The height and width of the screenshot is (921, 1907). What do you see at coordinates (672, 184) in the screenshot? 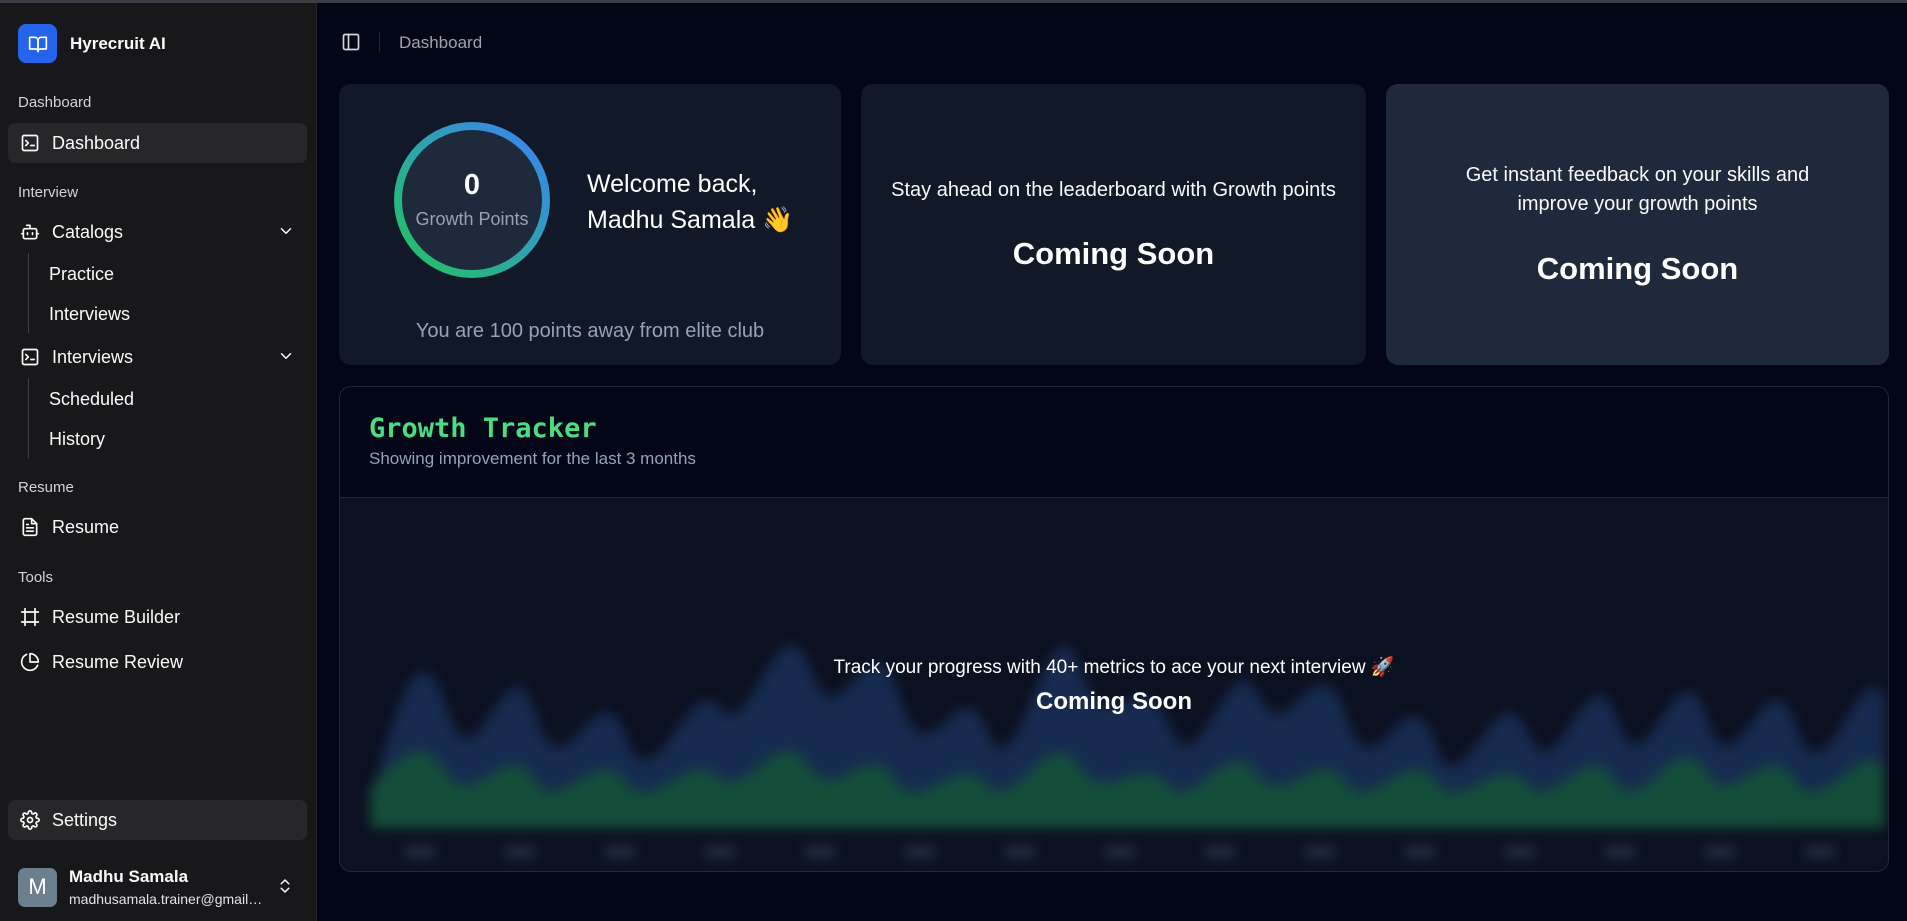
I see `welcome-line: Welcome back,` at bounding box center [672, 184].